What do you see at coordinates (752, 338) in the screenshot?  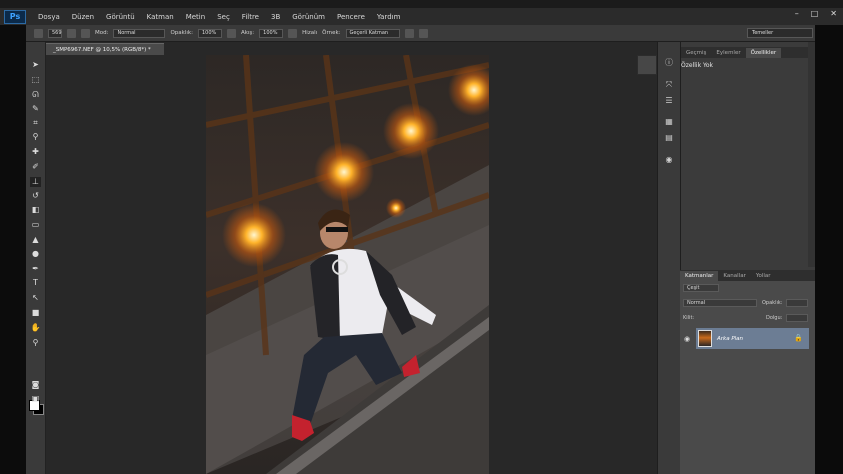 I see `layer-row` at bounding box center [752, 338].